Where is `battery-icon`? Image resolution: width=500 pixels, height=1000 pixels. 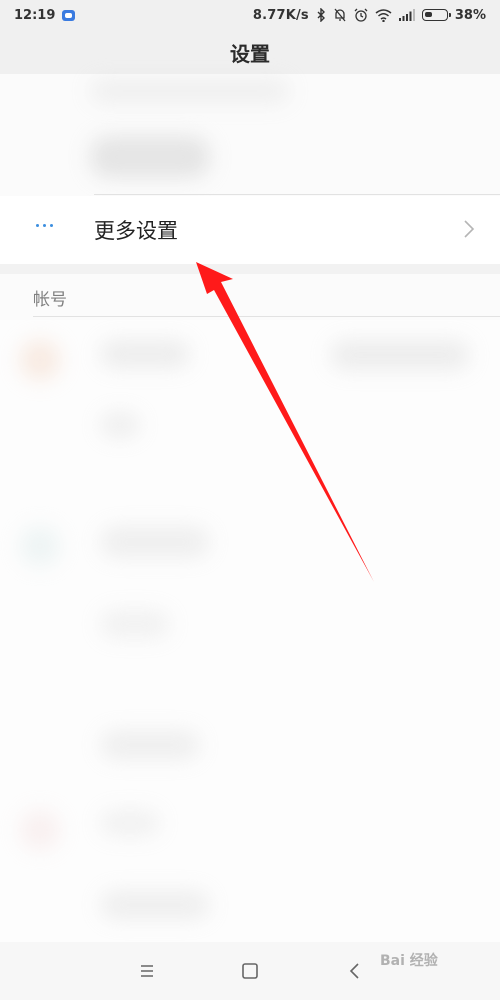 battery-icon is located at coordinates (436, 15).